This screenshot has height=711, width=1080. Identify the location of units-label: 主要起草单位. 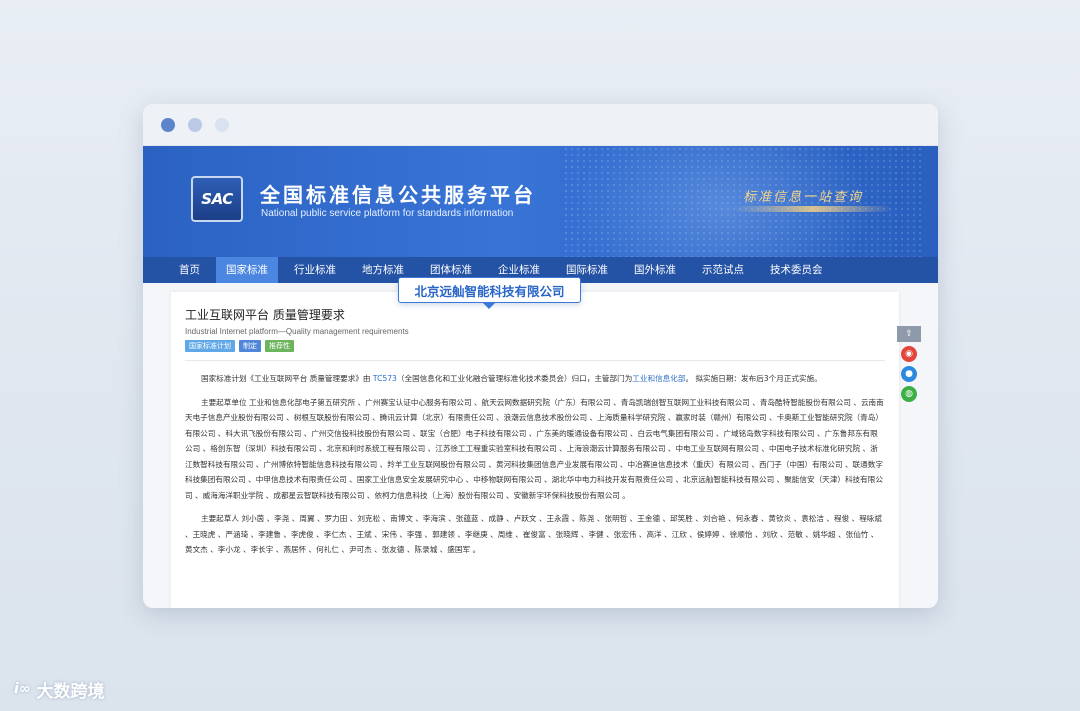
(224, 402).